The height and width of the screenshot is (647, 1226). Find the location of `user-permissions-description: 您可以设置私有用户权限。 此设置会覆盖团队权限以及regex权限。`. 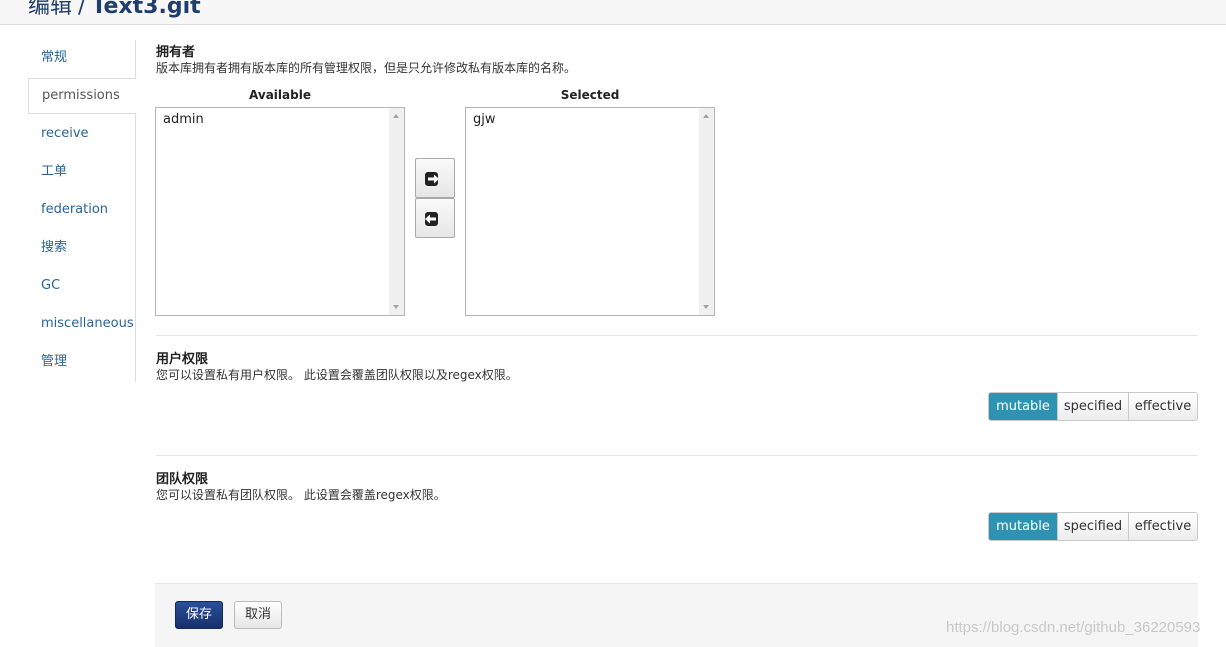

user-permissions-description: 您可以设置私有用户权限。 此设置会覆盖团队权限以及regex权限。 is located at coordinates (337, 375).